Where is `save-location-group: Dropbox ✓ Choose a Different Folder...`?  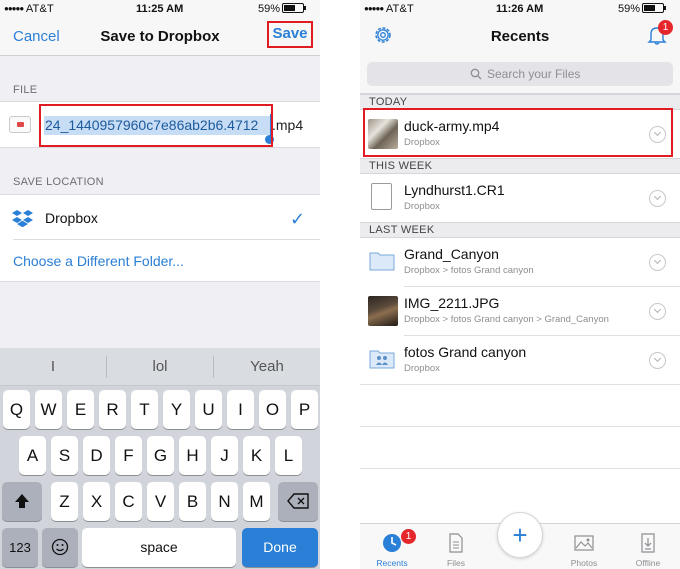 save-location-group: Dropbox ✓ Choose a Different Folder... is located at coordinates (160, 238).